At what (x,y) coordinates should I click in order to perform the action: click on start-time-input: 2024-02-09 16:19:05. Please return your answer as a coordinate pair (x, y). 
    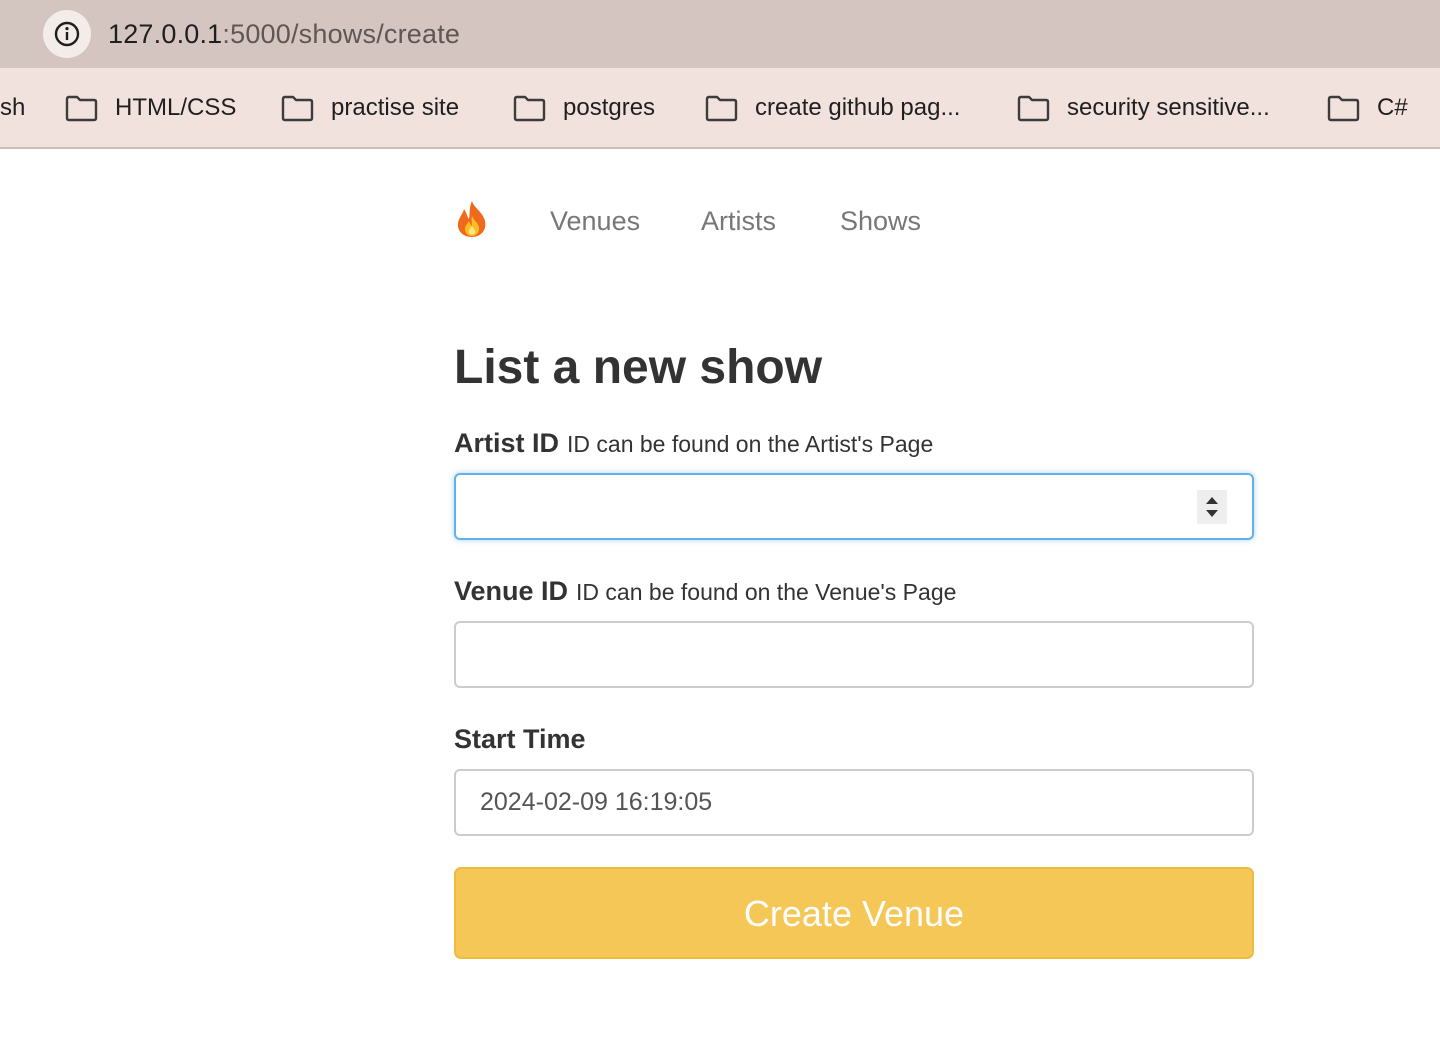
    Looking at the image, I should click on (854, 802).